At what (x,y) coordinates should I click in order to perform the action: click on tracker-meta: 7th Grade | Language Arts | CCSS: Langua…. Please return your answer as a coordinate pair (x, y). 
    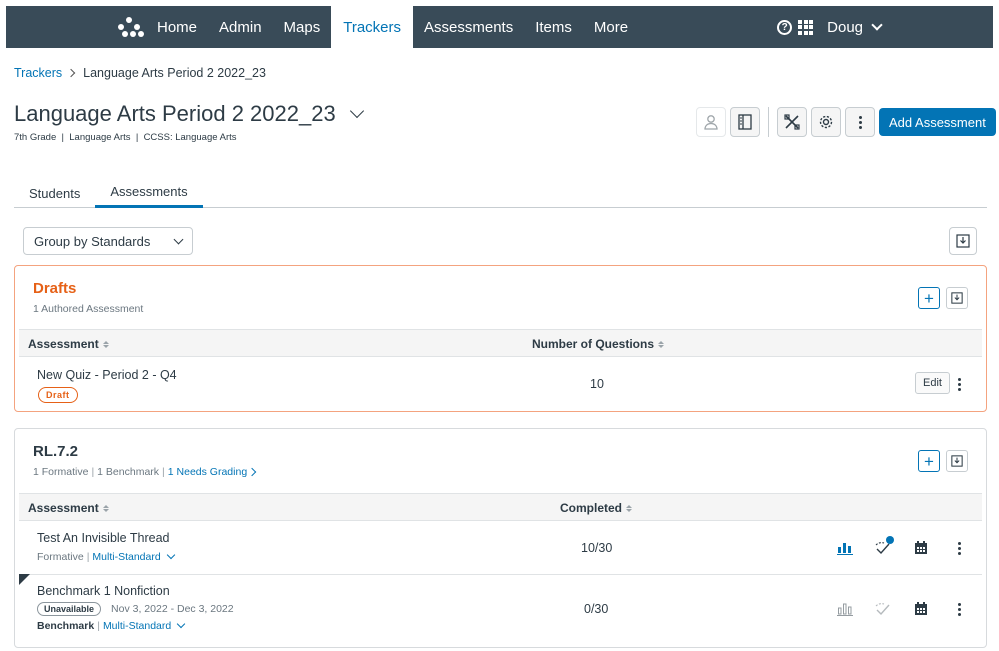
    Looking at the image, I should click on (125, 137).